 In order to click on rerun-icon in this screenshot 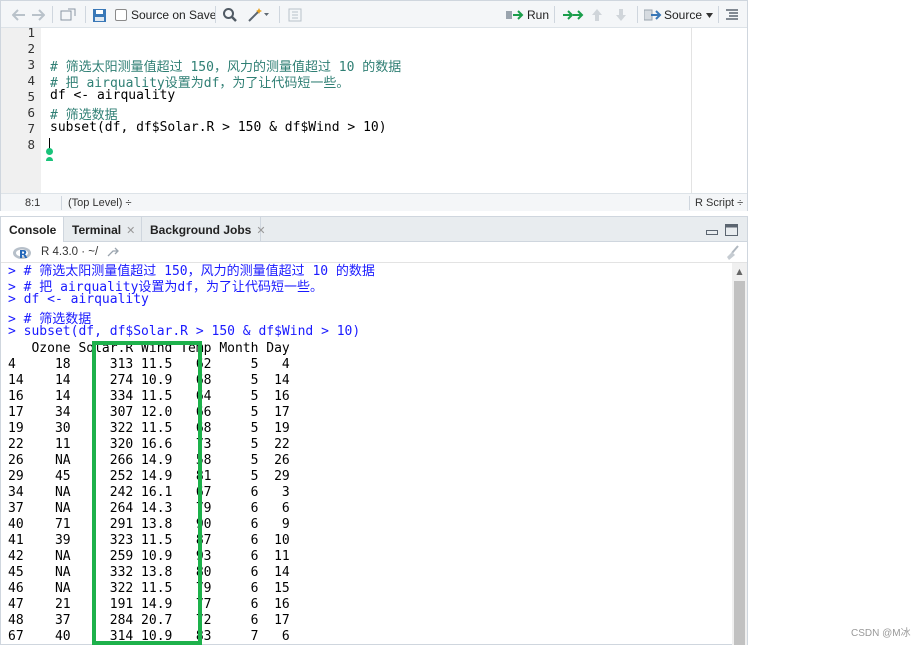, I will do `click(573, 15)`.